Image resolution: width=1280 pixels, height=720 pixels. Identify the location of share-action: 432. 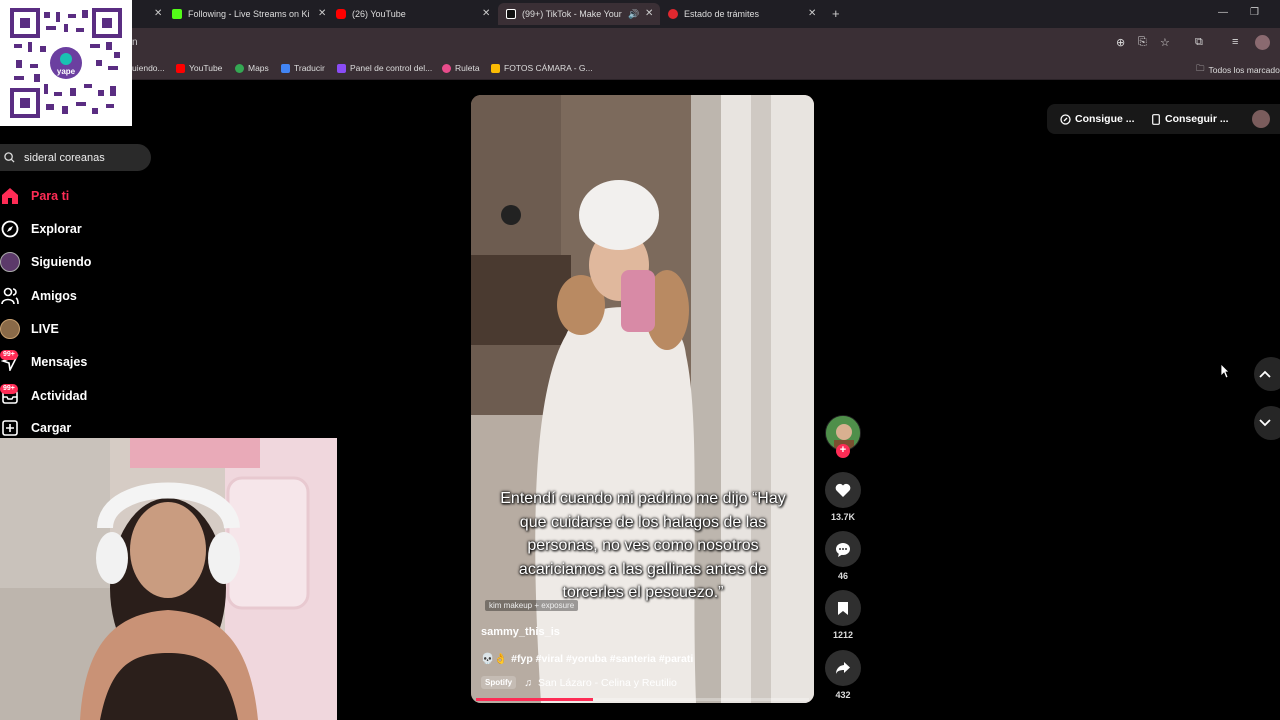
(843, 675).